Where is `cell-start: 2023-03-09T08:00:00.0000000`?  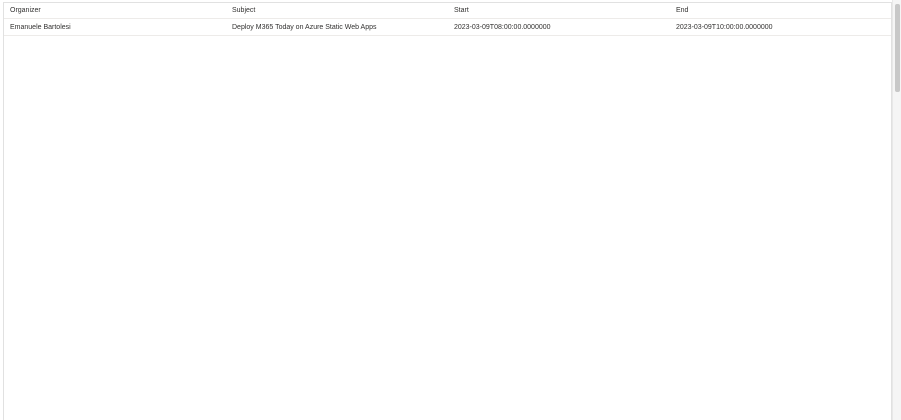 cell-start: 2023-03-09T08:00:00.0000000 is located at coordinates (502, 27).